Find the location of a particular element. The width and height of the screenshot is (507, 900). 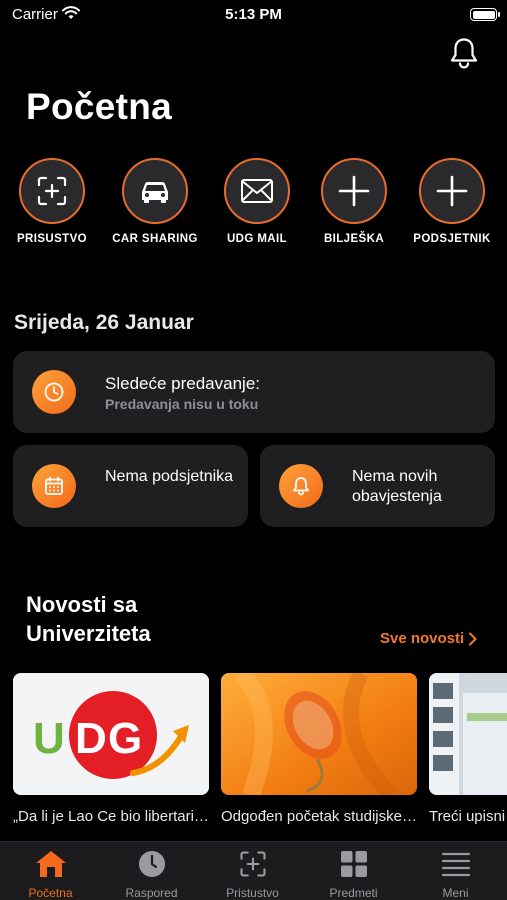

menu-icon is located at coordinates (455, 864).